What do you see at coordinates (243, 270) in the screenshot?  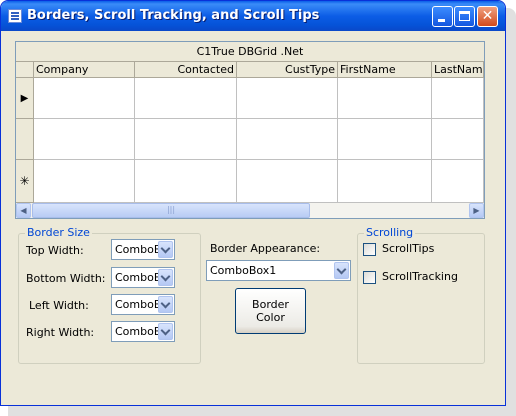 I see `border-appearance-value: ComboBox1` at bounding box center [243, 270].